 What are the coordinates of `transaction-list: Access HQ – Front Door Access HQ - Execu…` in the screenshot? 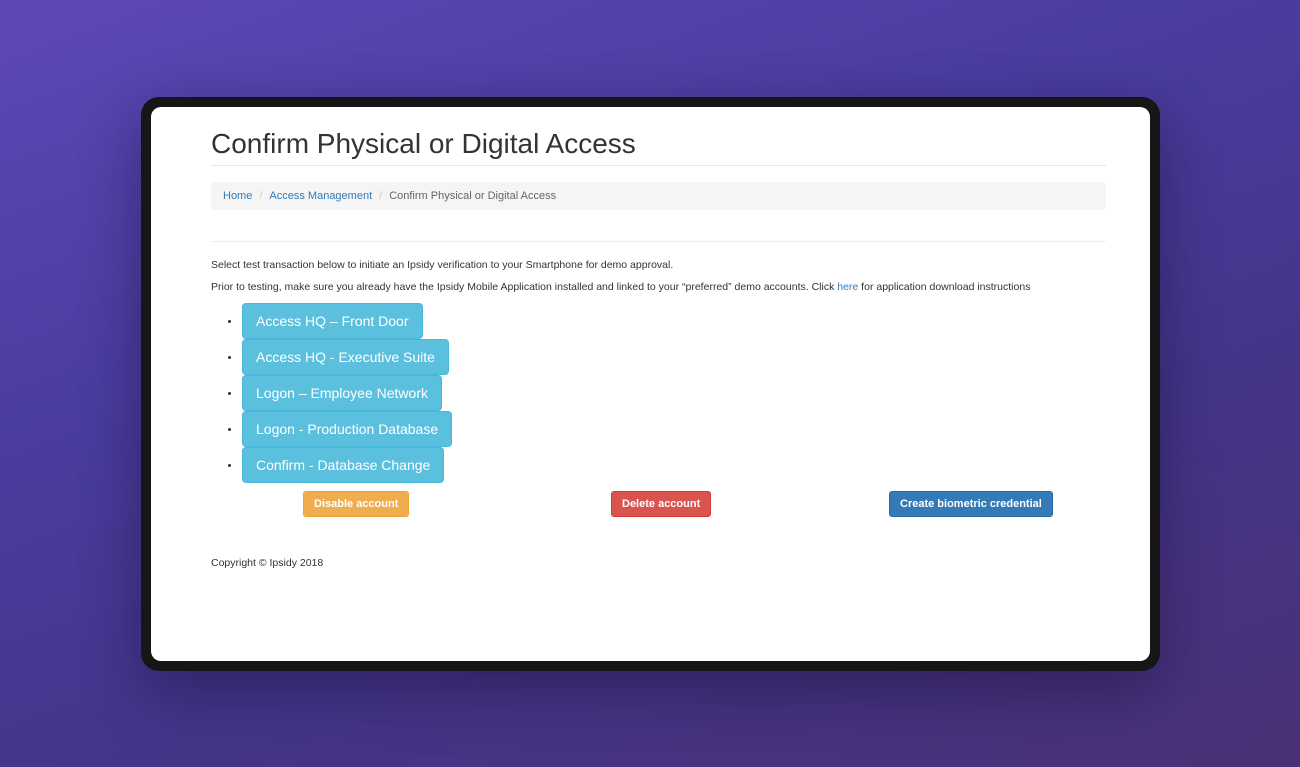 It's located at (332, 393).